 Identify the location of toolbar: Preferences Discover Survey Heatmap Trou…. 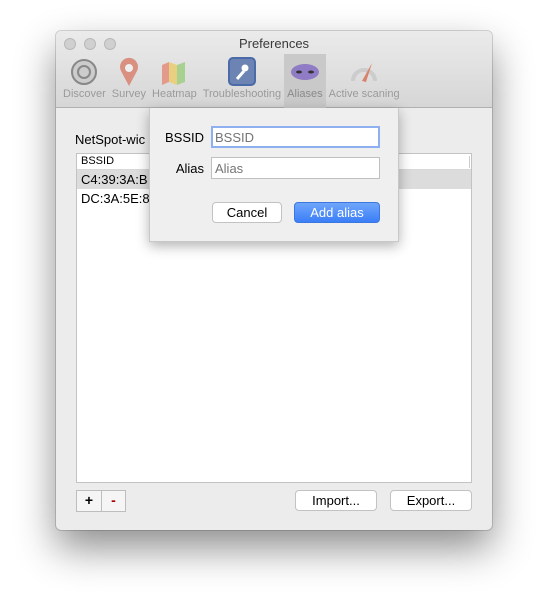
(274, 69).